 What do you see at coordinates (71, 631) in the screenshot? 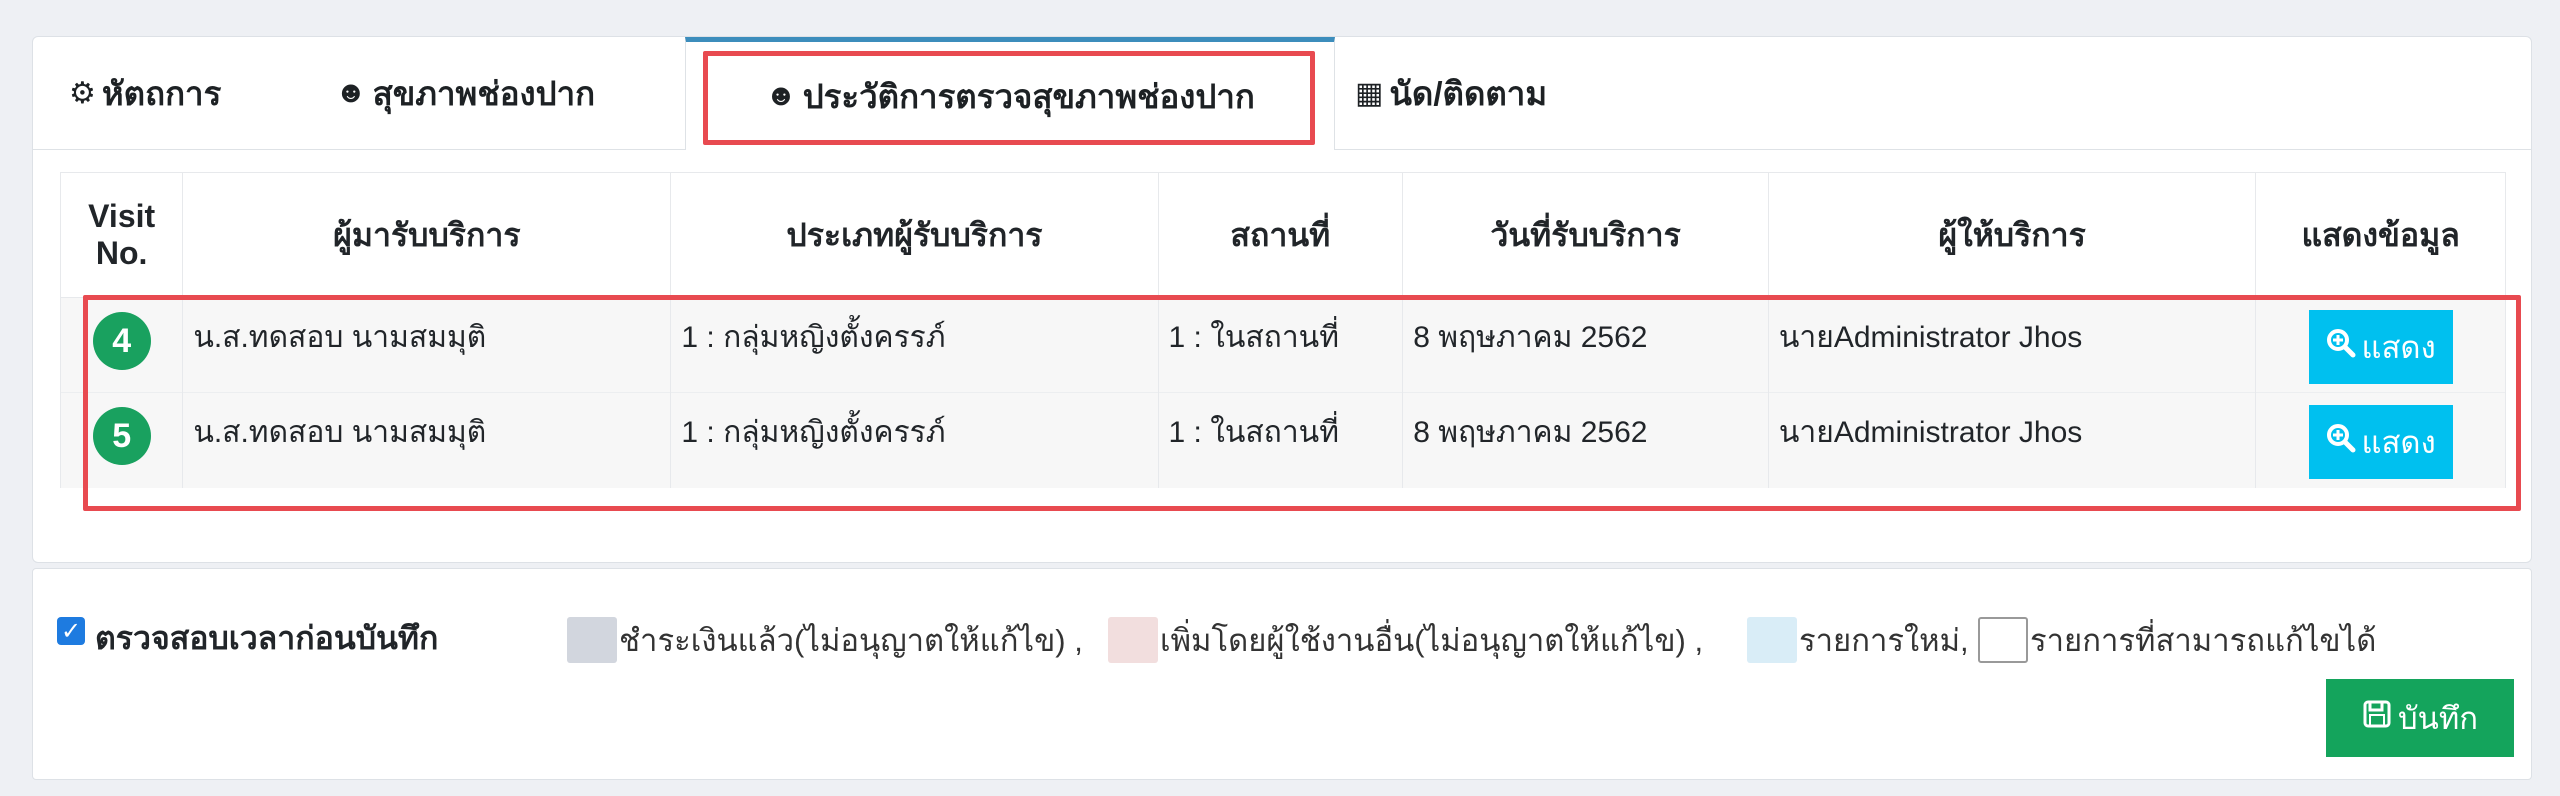
I see `check-time-checkbox: ✓` at bounding box center [71, 631].